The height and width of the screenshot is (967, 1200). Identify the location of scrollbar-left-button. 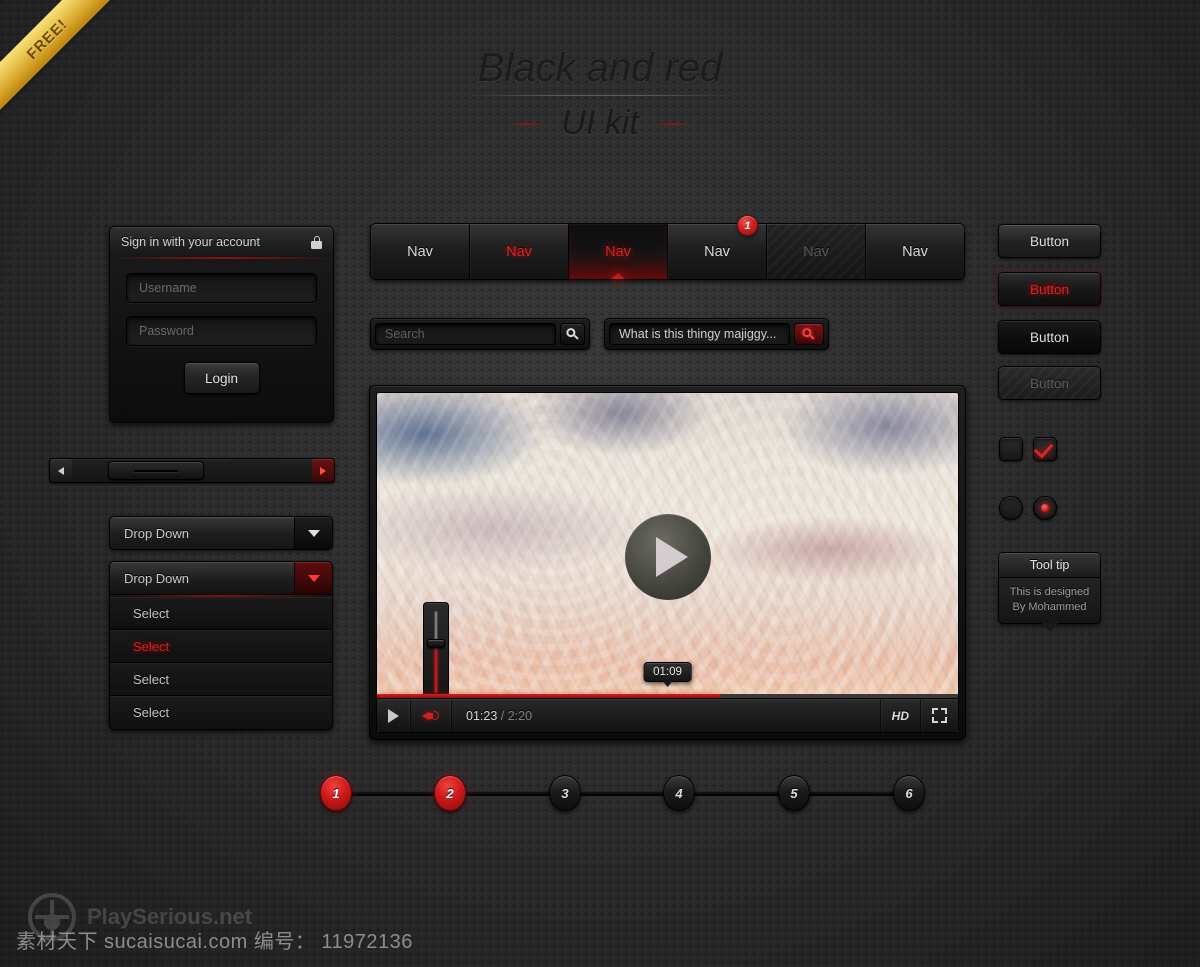
(61, 470).